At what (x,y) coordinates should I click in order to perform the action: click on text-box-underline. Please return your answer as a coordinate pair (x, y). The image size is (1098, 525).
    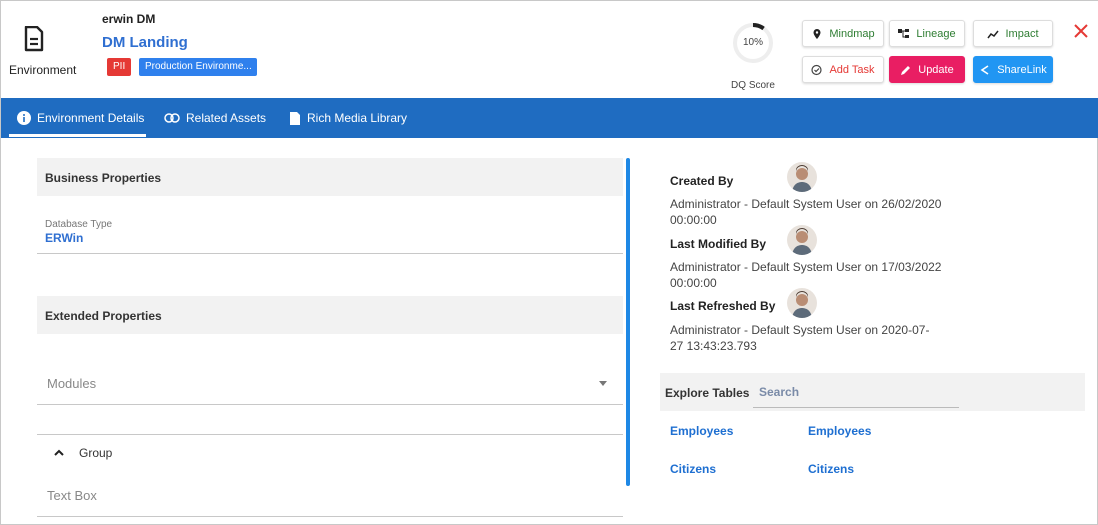
    Looking at the image, I should click on (330, 516).